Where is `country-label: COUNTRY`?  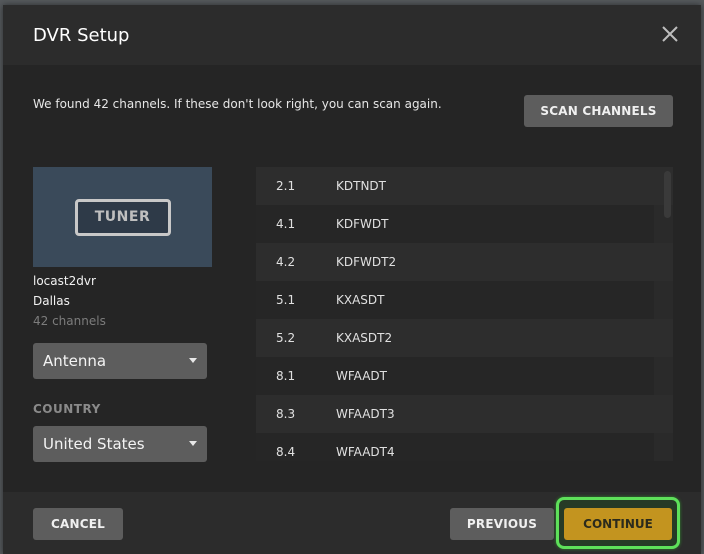
country-label: COUNTRY is located at coordinates (67, 409).